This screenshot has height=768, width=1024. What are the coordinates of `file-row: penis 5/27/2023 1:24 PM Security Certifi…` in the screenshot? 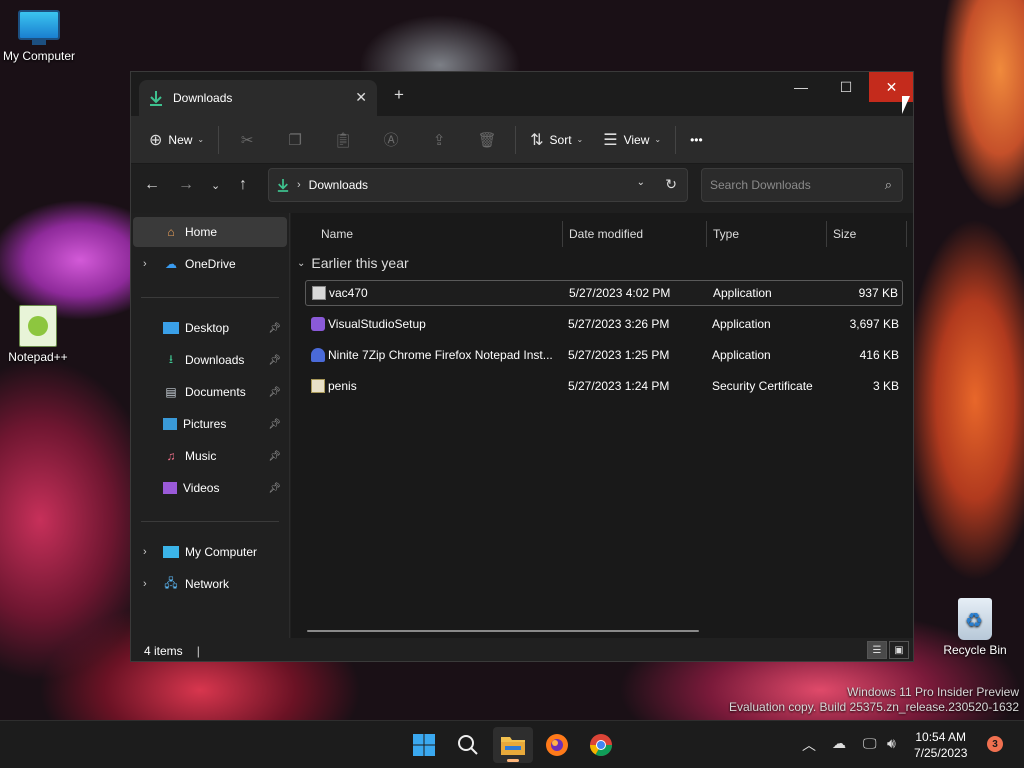 It's located at (604, 386).